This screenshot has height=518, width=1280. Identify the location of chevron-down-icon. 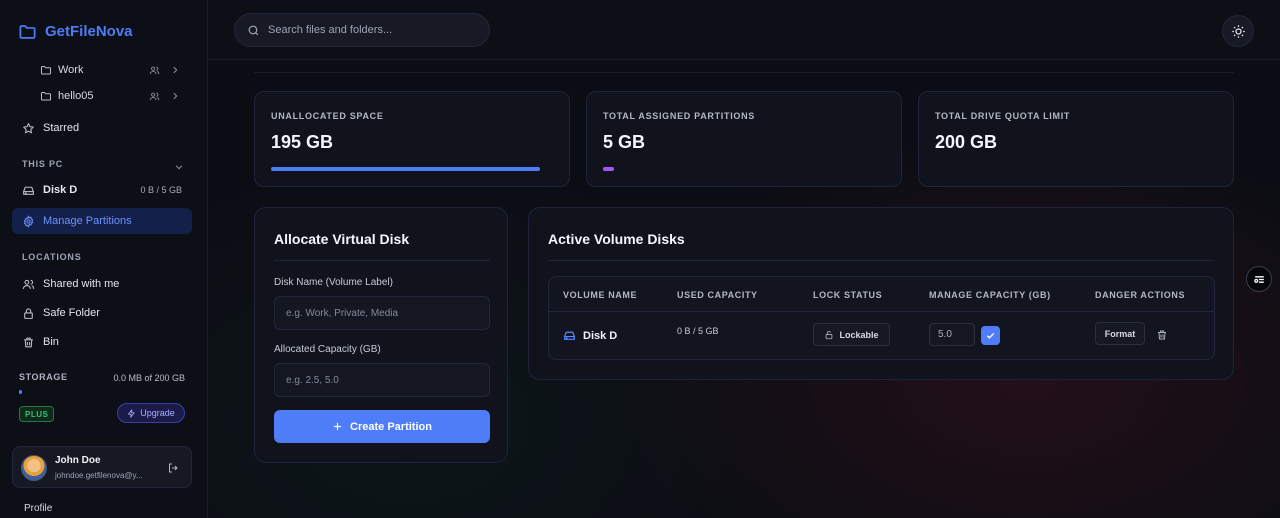
(179, 167).